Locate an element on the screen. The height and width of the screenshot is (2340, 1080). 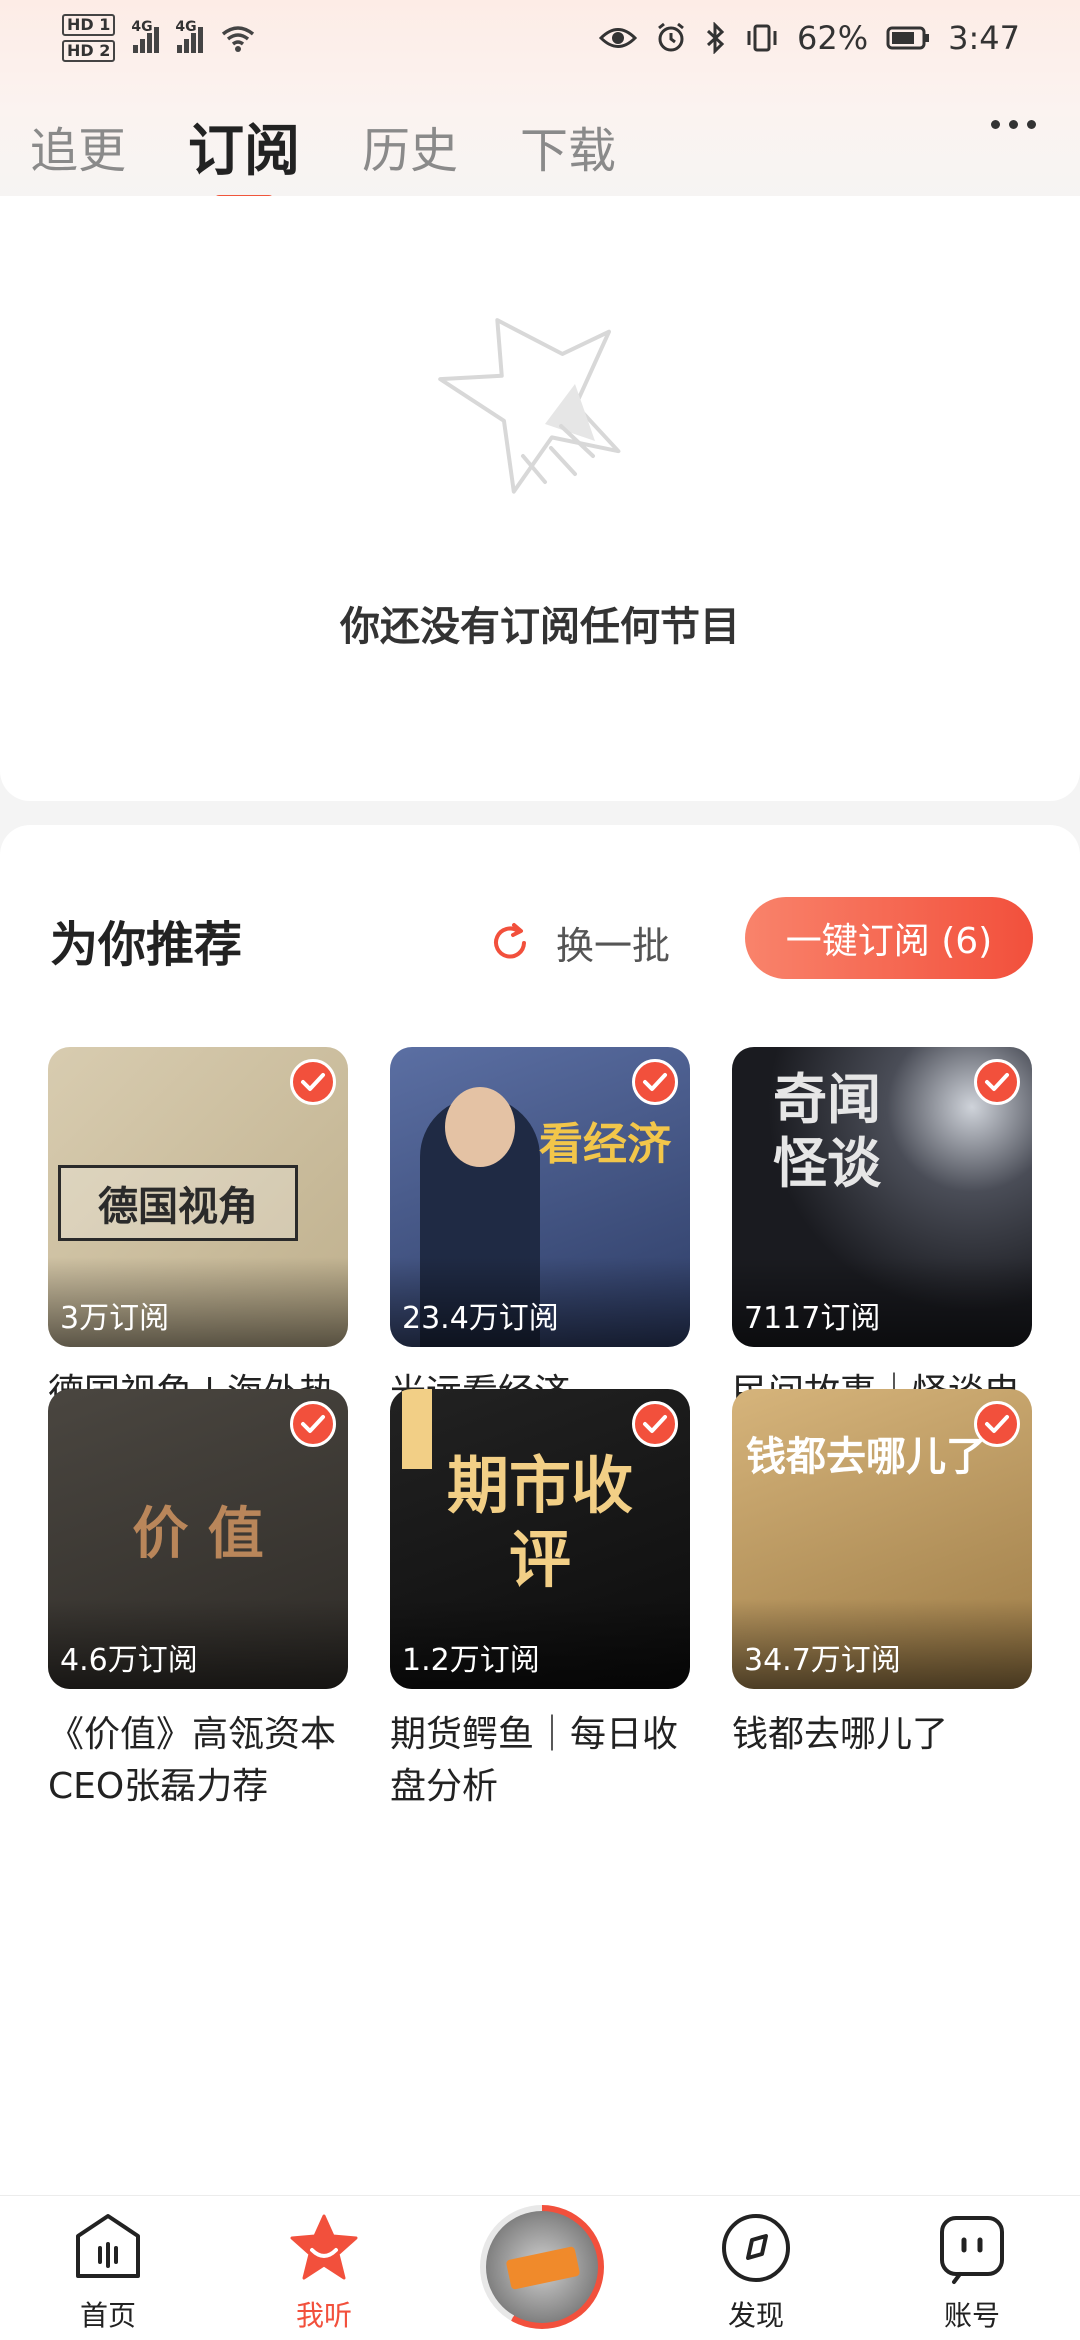
program-name: 《价值》高瓴资本CEO张磊力荐 is located at coordinates (198, 1761).